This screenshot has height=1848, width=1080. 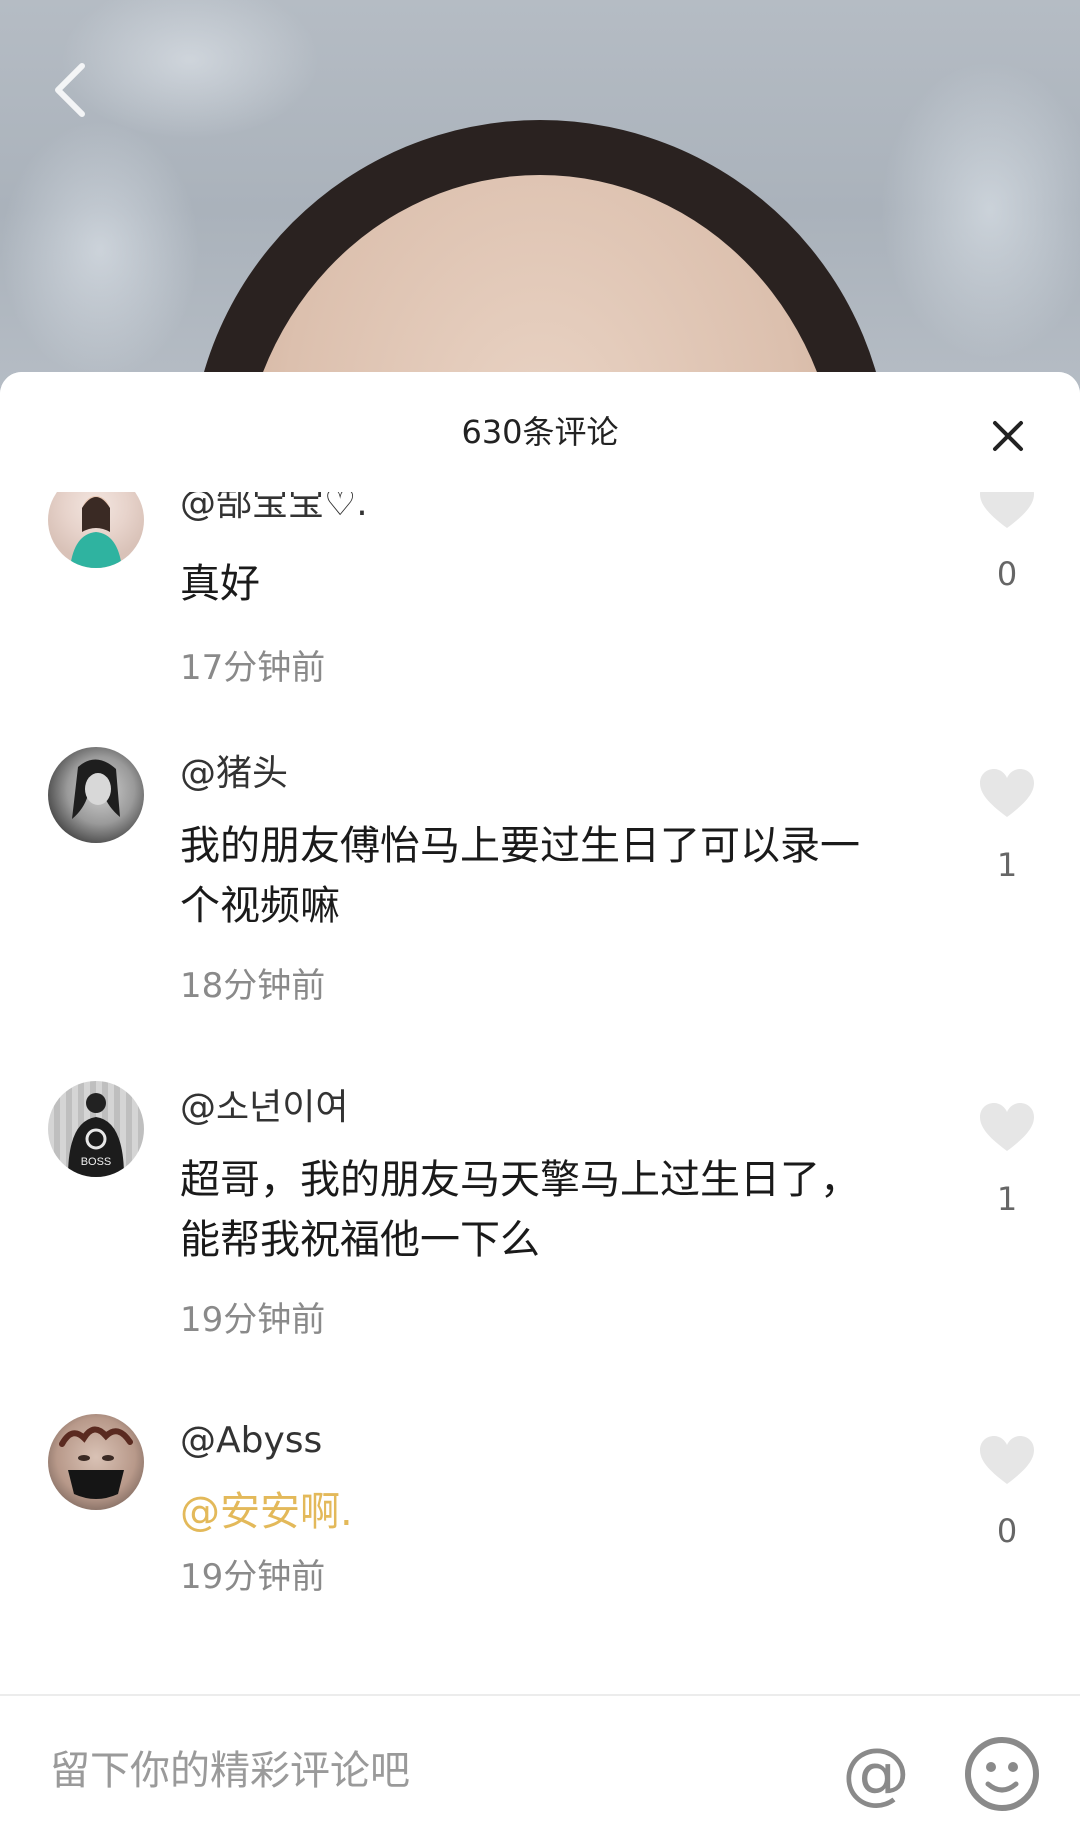 What do you see at coordinates (540, 1771) in the screenshot?
I see `comment-input-bar: 留下你的精彩评论吧 @` at bounding box center [540, 1771].